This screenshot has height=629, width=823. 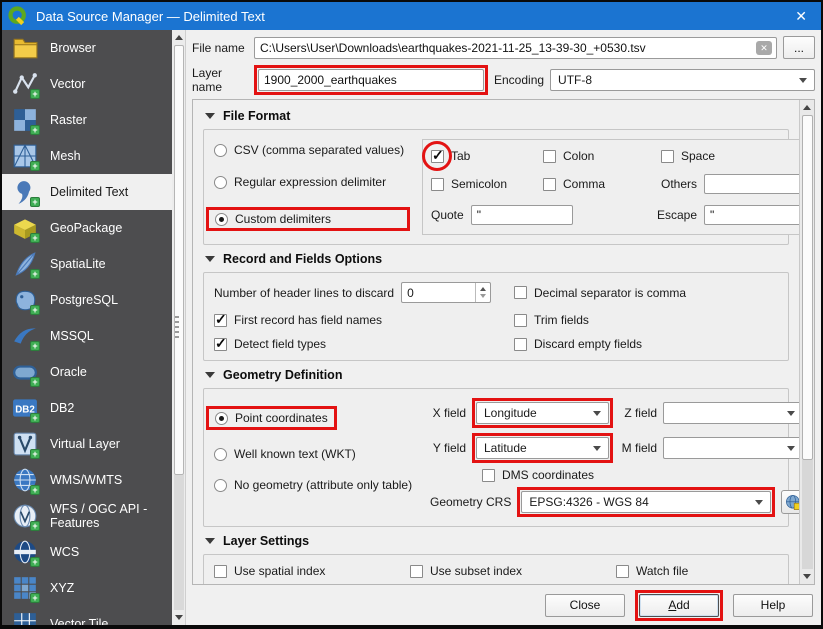 What do you see at coordinates (312, 571) in the screenshot?
I see `checkbox-use-spatial-index: Use spatial index` at bounding box center [312, 571].